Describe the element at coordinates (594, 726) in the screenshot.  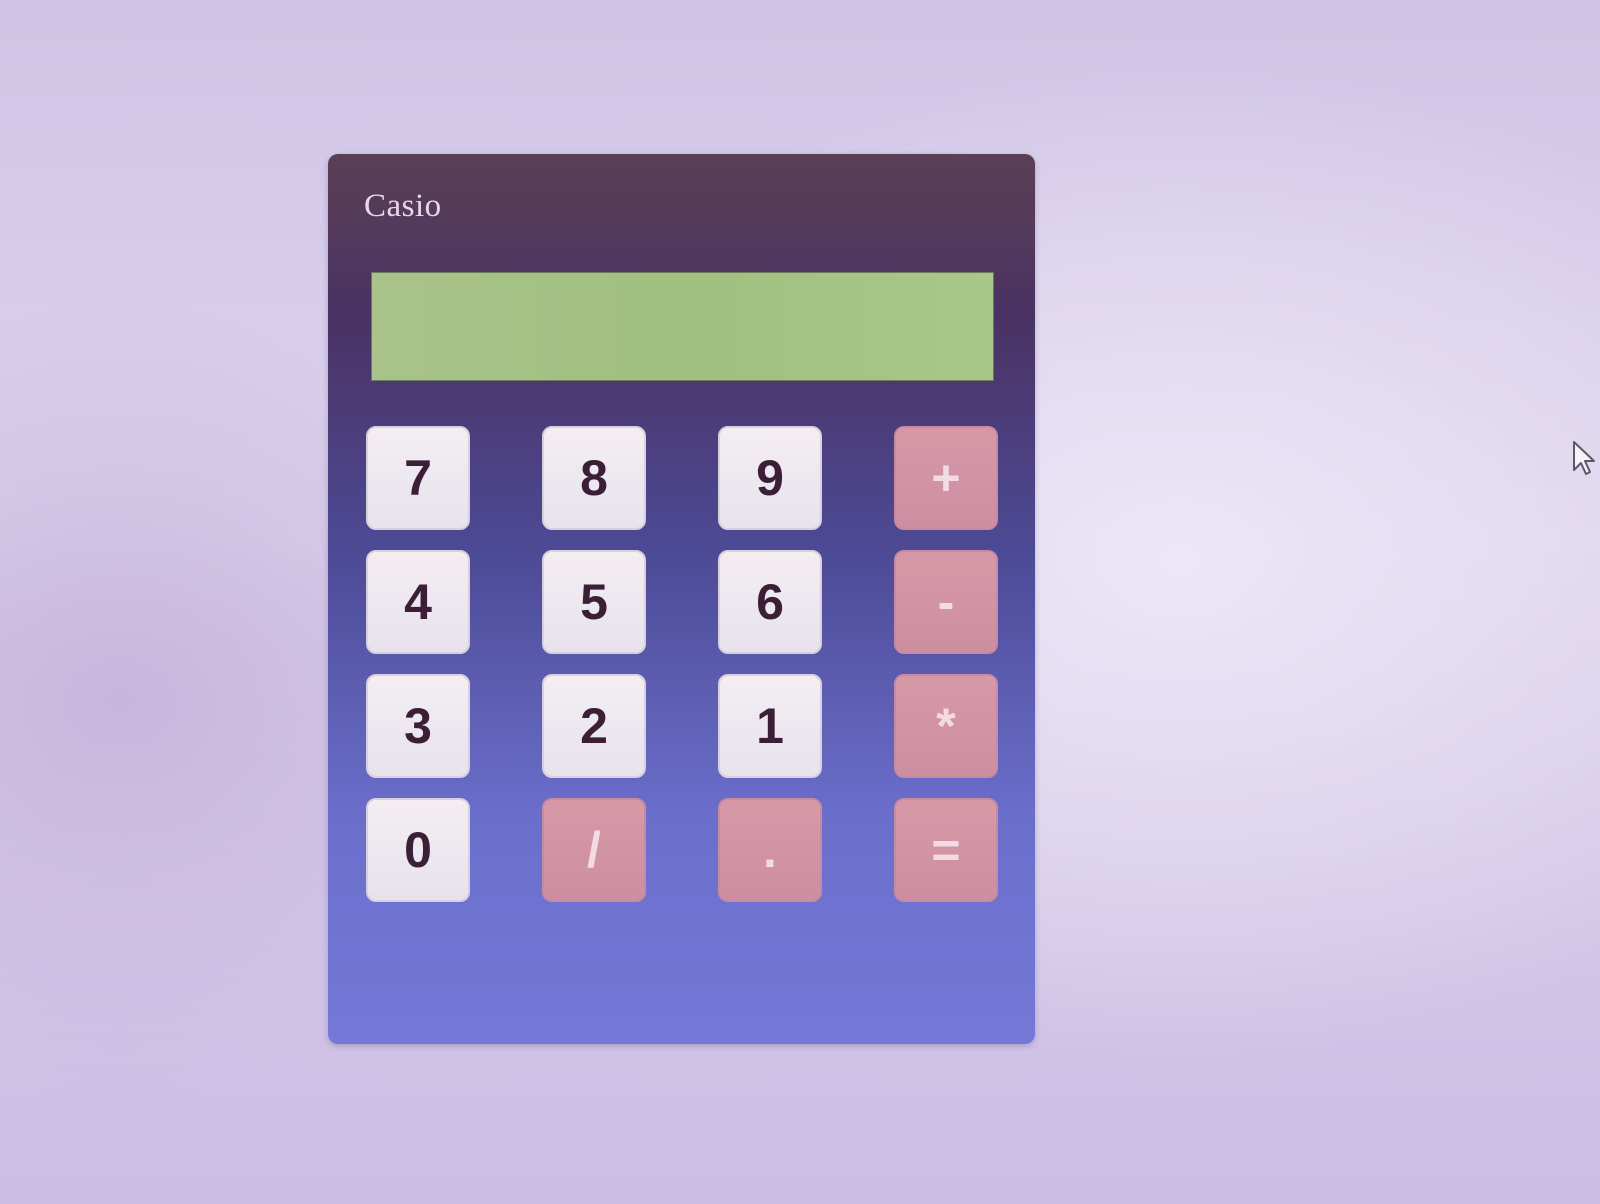
I see `key-2: 2` at that location.